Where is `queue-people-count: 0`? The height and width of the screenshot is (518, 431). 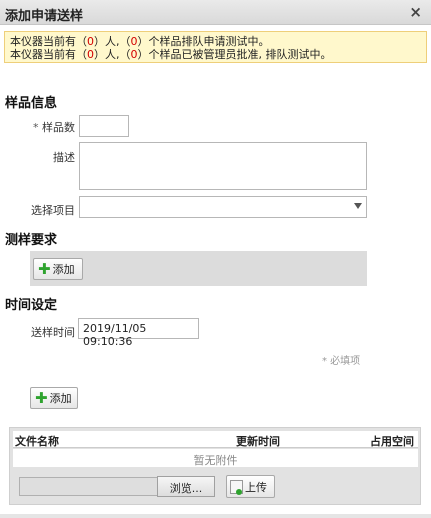 queue-people-count: 0 is located at coordinates (90, 41).